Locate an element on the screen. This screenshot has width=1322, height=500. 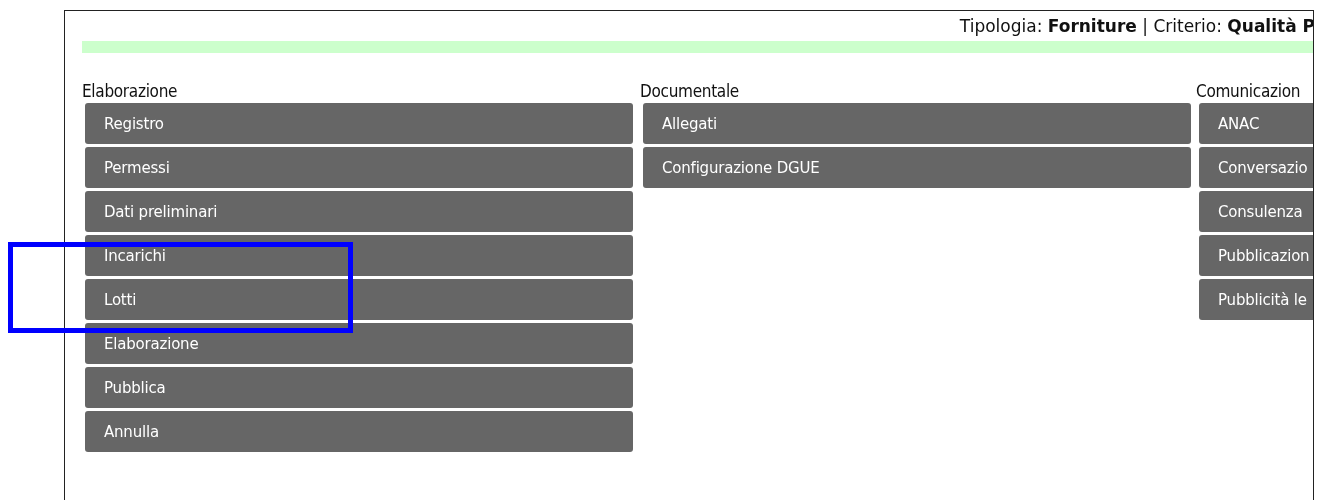
menu-button: Incarichi is located at coordinates (359, 255).